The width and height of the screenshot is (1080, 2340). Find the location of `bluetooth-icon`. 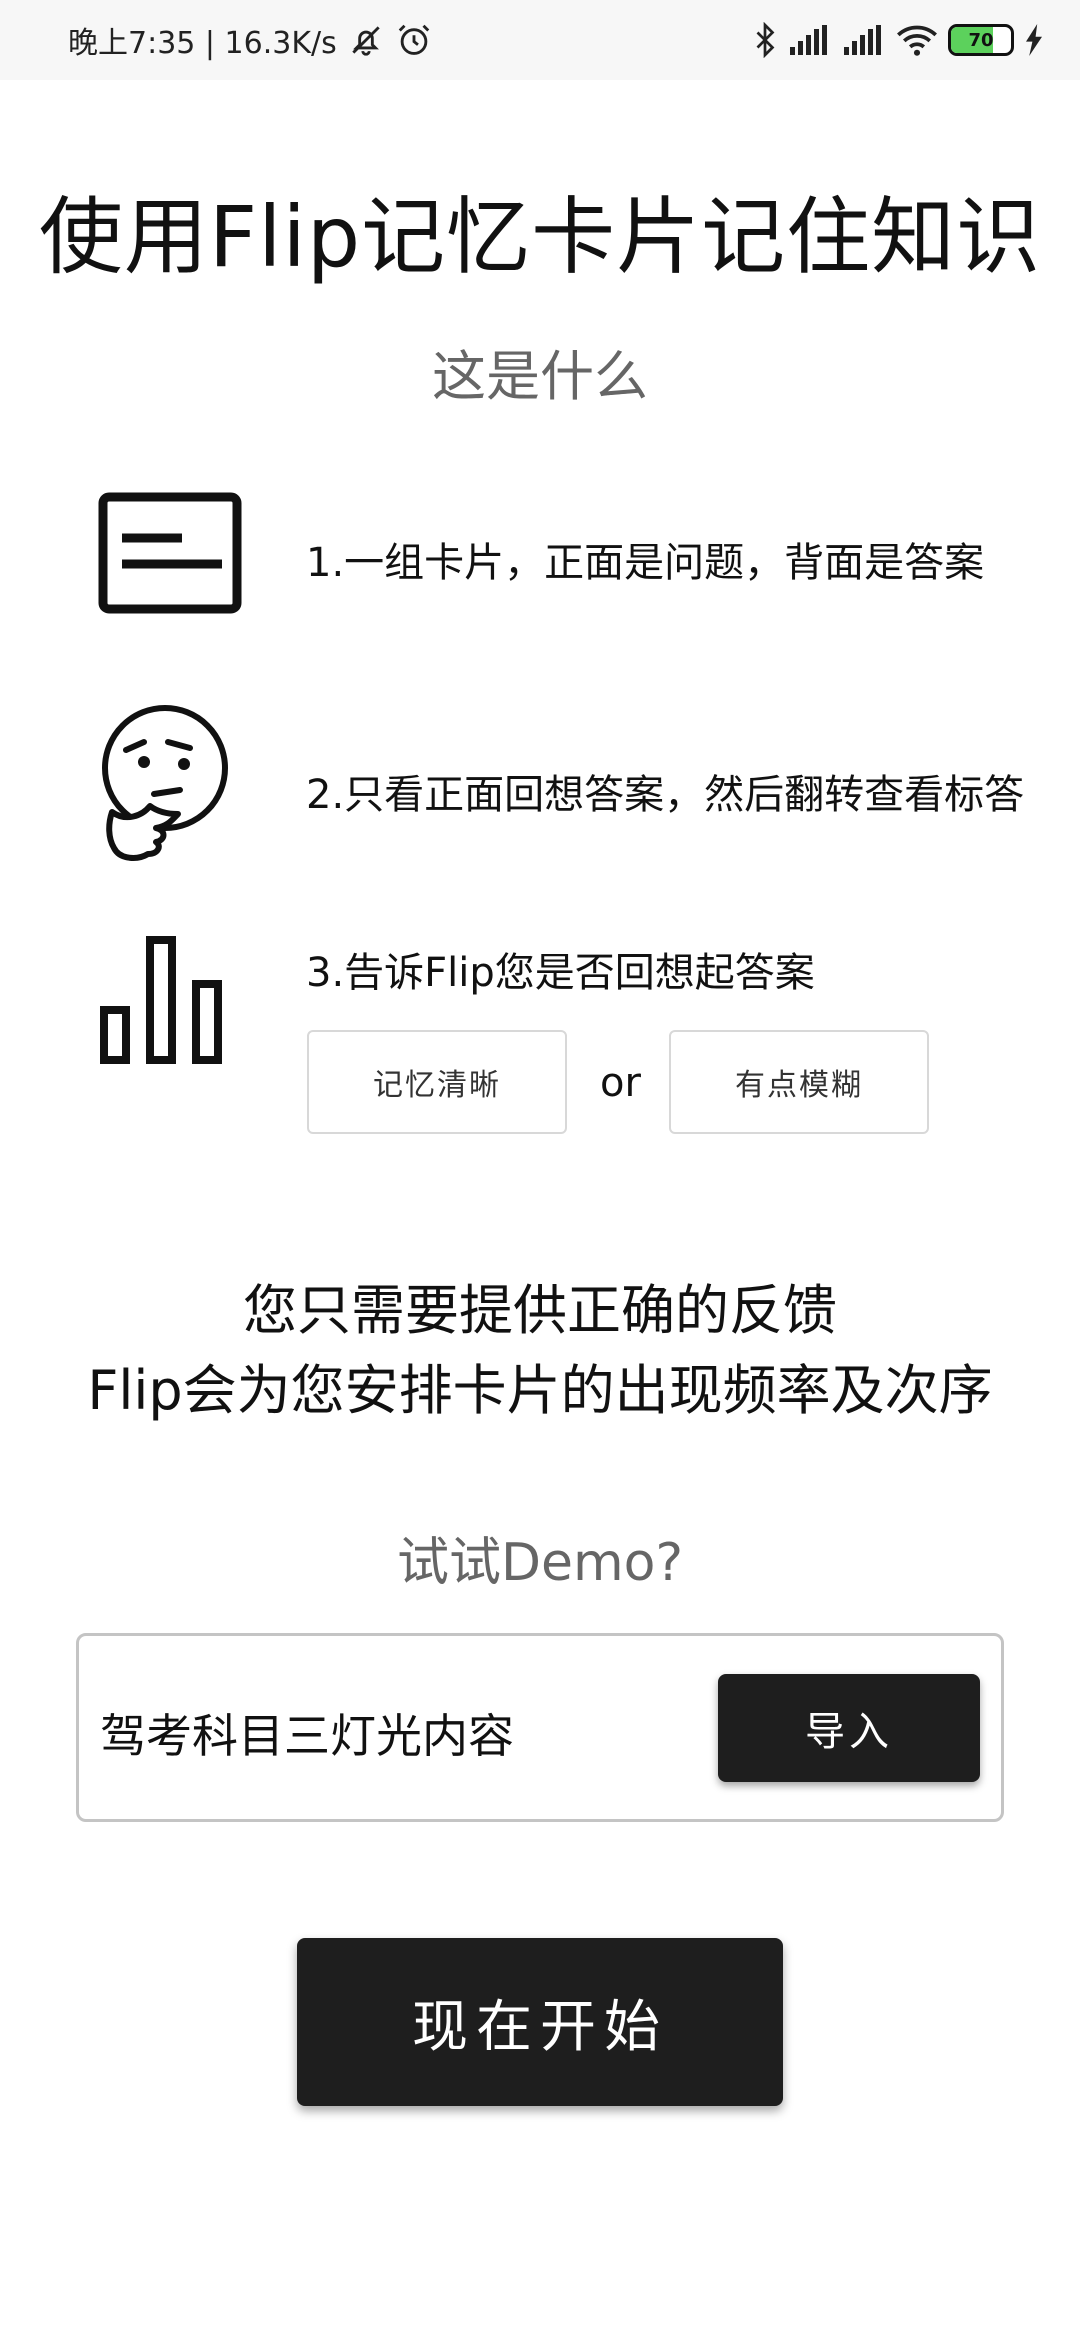

bluetooth-icon is located at coordinates (765, 40).